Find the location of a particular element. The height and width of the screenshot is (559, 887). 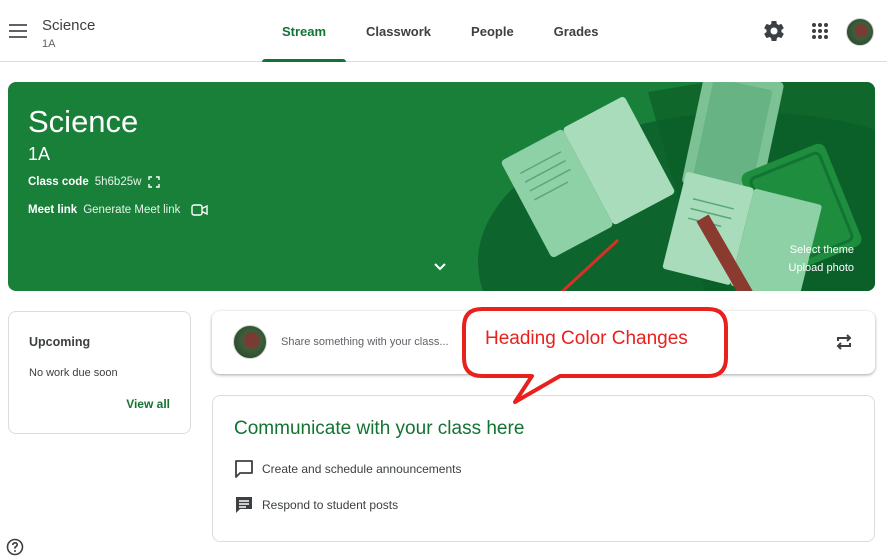

upload-photo-link: Upload photo is located at coordinates (821, 268).